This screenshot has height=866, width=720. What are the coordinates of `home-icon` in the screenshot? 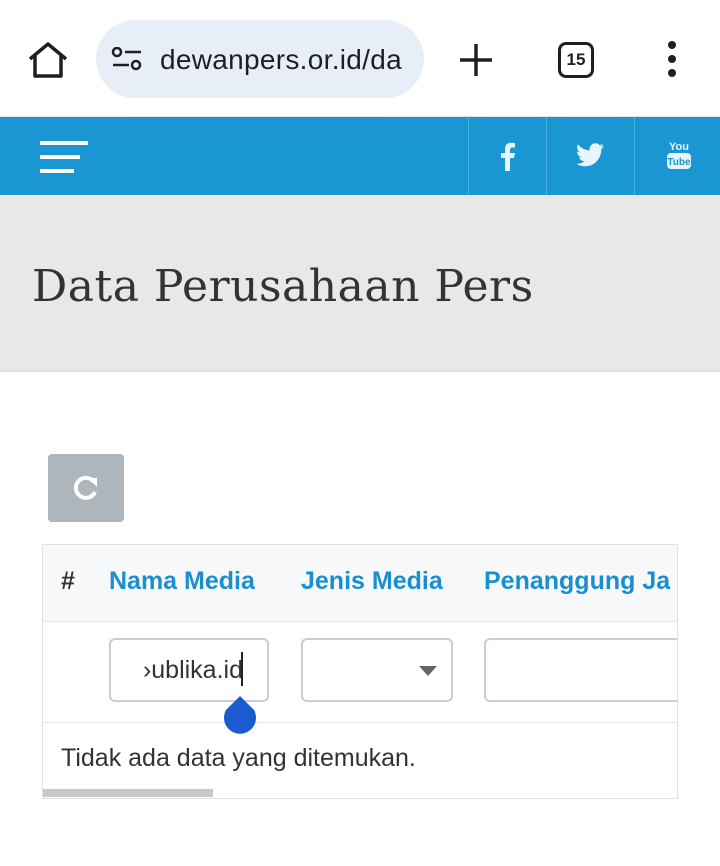 It's located at (48, 60).